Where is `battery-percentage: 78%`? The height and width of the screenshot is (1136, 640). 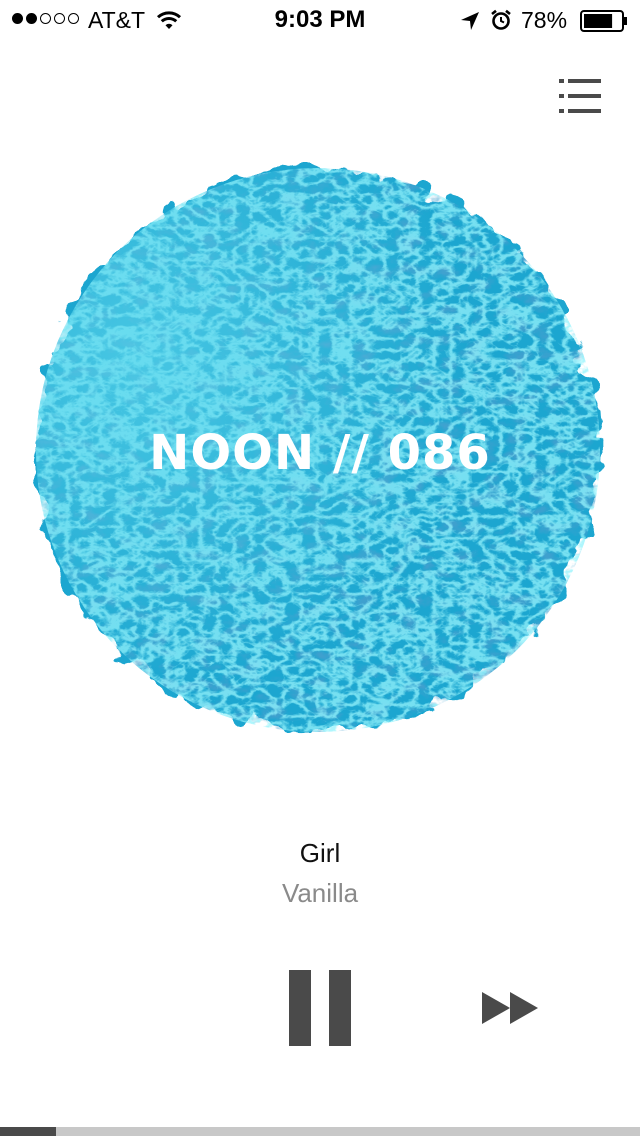
battery-percentage: 78% is located at coordinates (544, 20).